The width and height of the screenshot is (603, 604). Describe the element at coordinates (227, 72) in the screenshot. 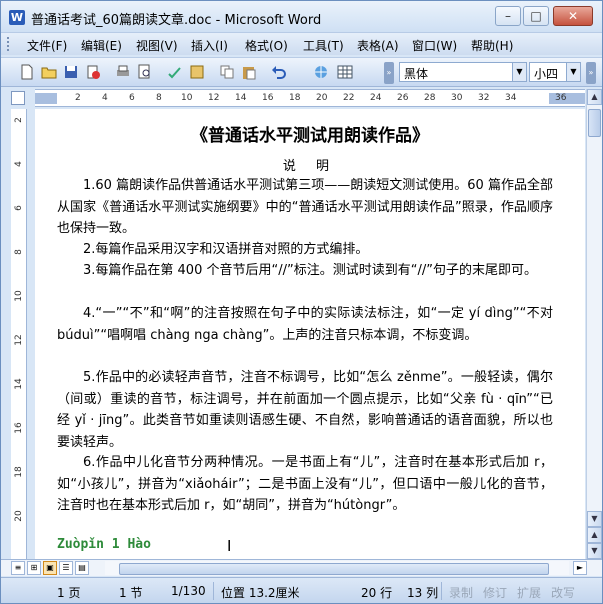

I see `copy-icon` at that location.